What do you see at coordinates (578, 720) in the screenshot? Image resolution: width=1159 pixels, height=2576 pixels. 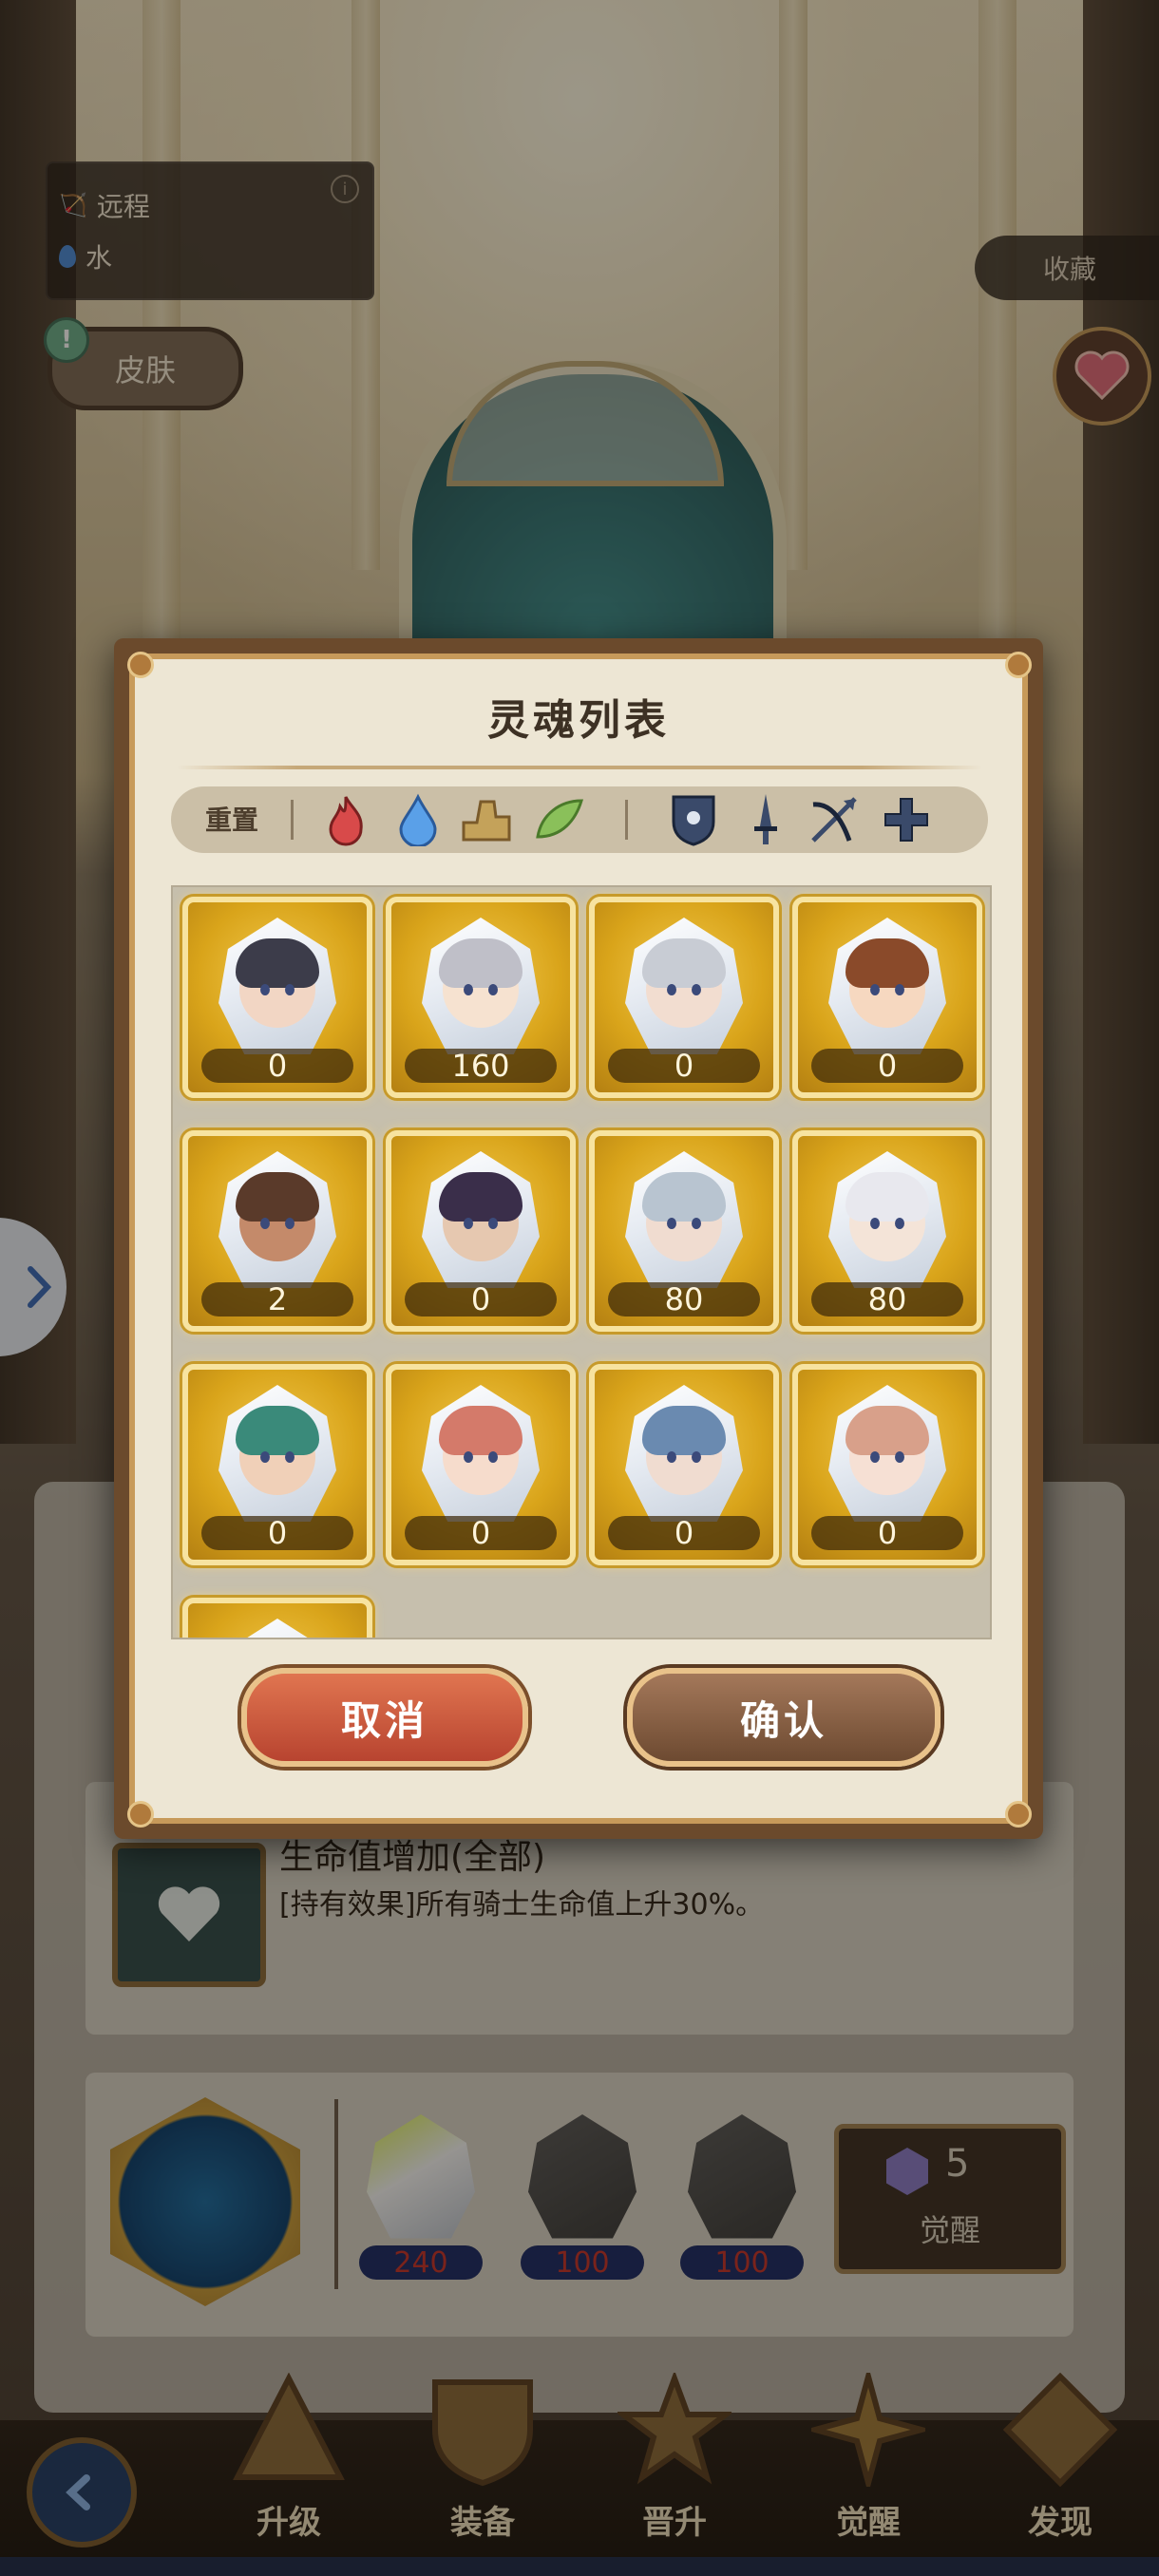 I see `dialog-title: 灵魂列表` at bounding box center [578, 720].